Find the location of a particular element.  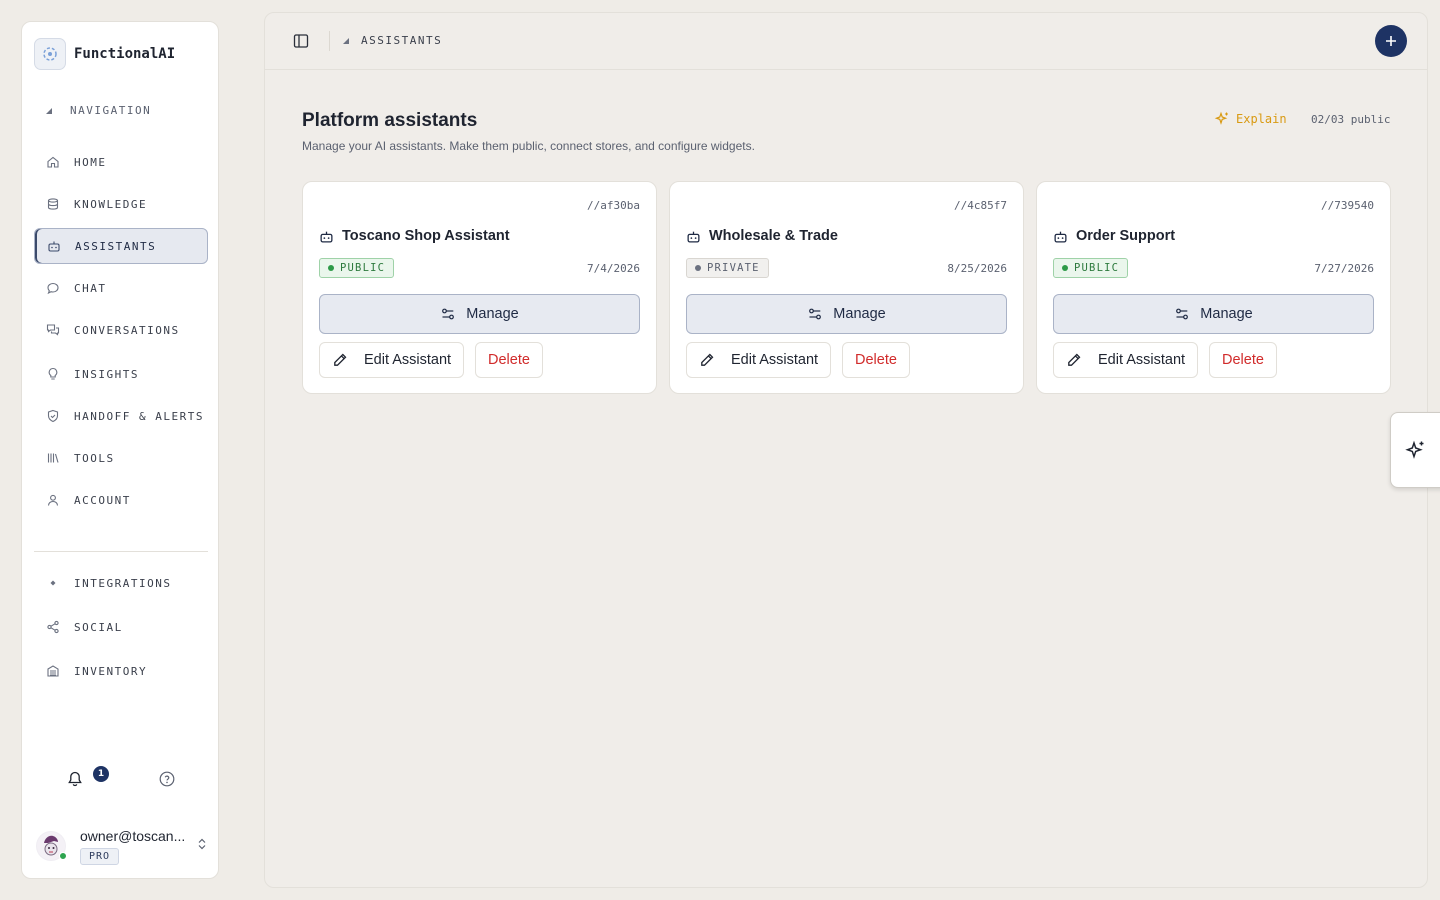

nav-section-header: NAVIGATION is located at coordinates (98, 110).